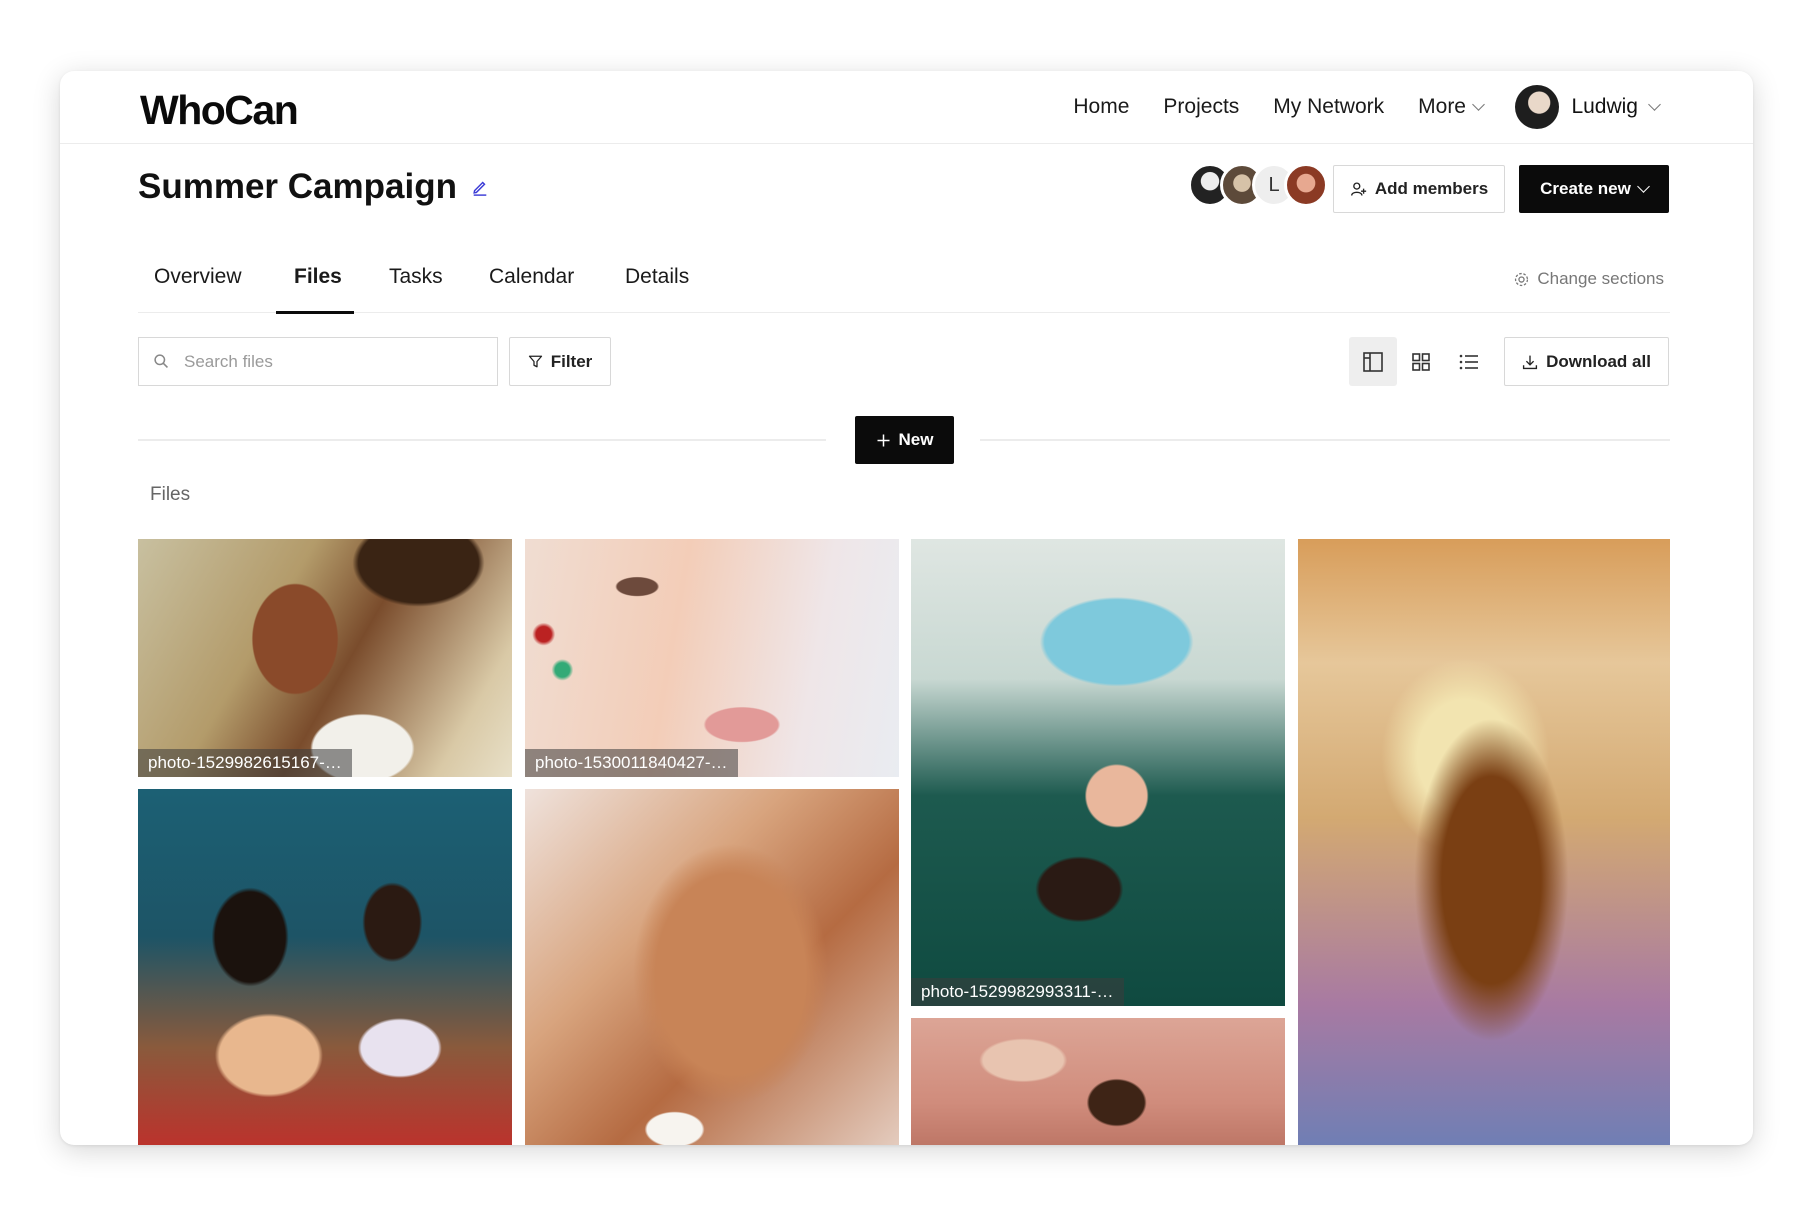 The width and height of the screenshot is (1800, 1226). Describe the element at coordinates (657, 283) in the screenshot. I see `tab-details: Details` at that location.